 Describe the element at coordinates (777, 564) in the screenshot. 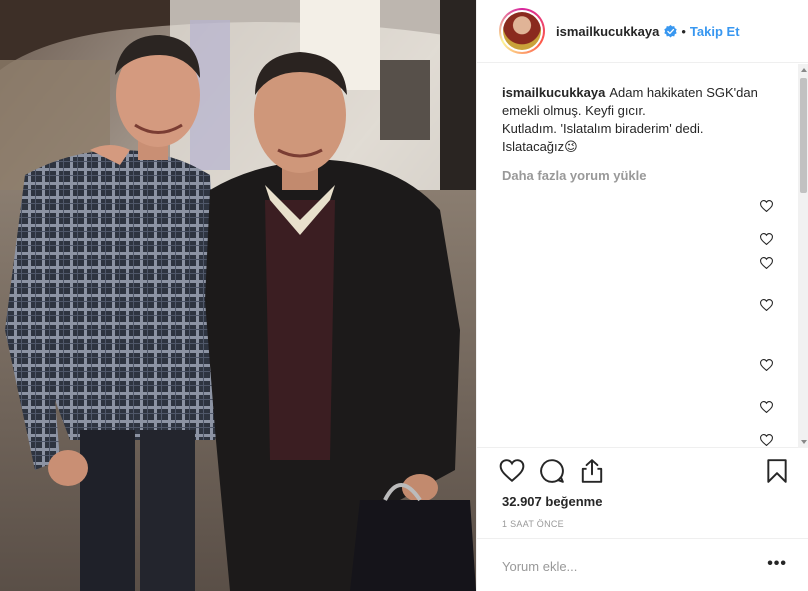

I see `more-options-icon: •••` at that location.